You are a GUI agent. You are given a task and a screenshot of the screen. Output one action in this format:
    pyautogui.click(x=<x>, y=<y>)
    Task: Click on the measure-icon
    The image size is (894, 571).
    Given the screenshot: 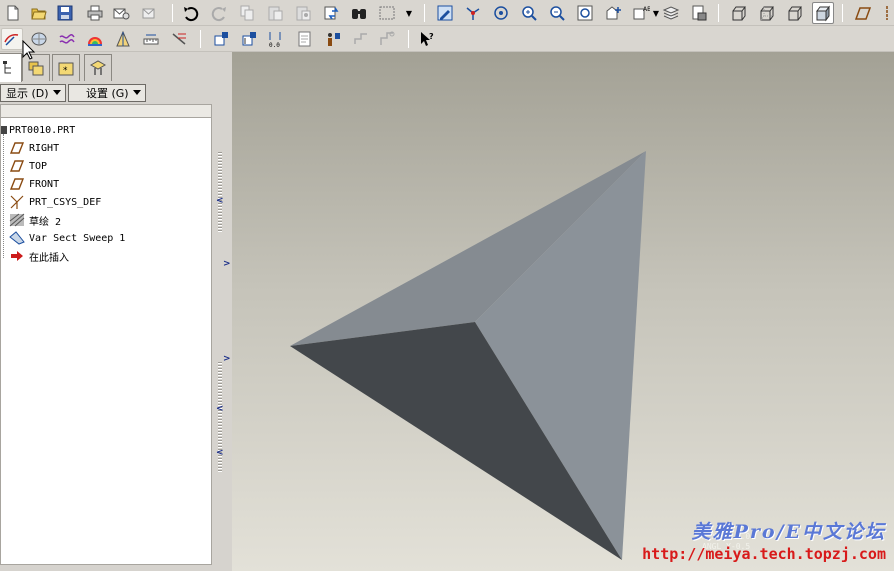 What is the action you would take?
    pyautogui.click(x=151, y=39)
    